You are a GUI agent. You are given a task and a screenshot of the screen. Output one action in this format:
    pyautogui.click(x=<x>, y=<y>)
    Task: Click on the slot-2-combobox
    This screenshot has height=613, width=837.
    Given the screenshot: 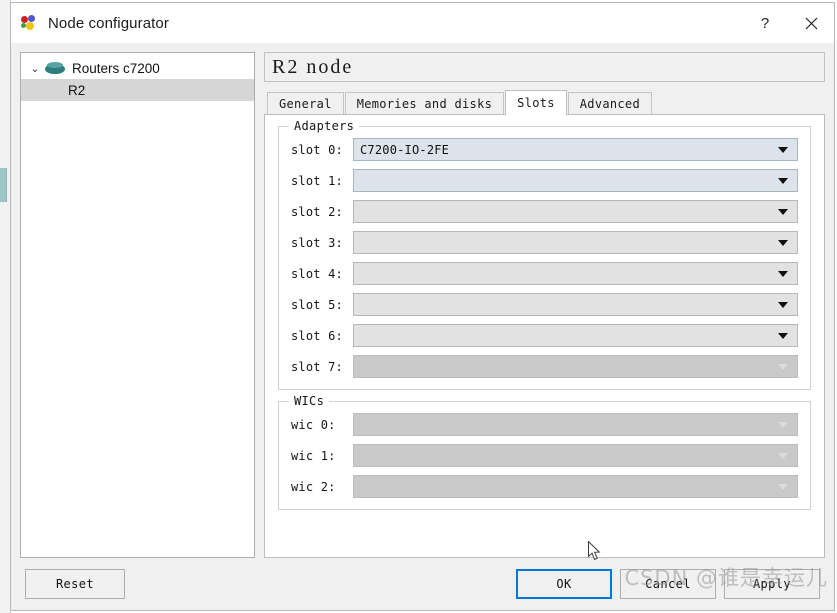 What is the action you would take?
    pyautogui.click(x=575, y=211)
    